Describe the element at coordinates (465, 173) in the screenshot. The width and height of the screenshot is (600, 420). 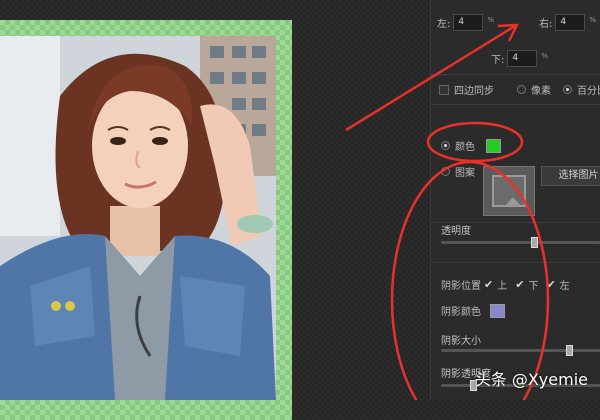
I see `pattern-label: 图案` at that location.